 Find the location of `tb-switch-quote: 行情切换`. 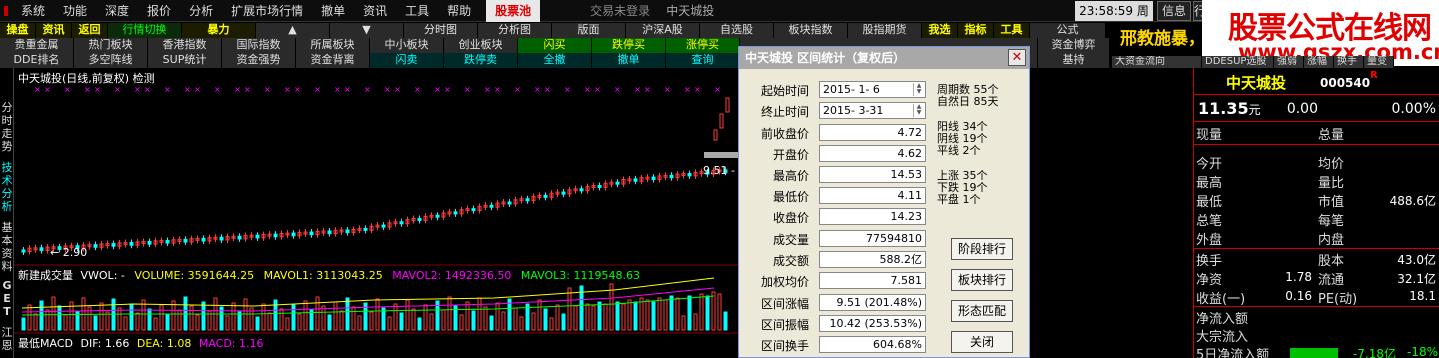

tb-switch-quote: 行情切换 is located at coordinates (145, 30).